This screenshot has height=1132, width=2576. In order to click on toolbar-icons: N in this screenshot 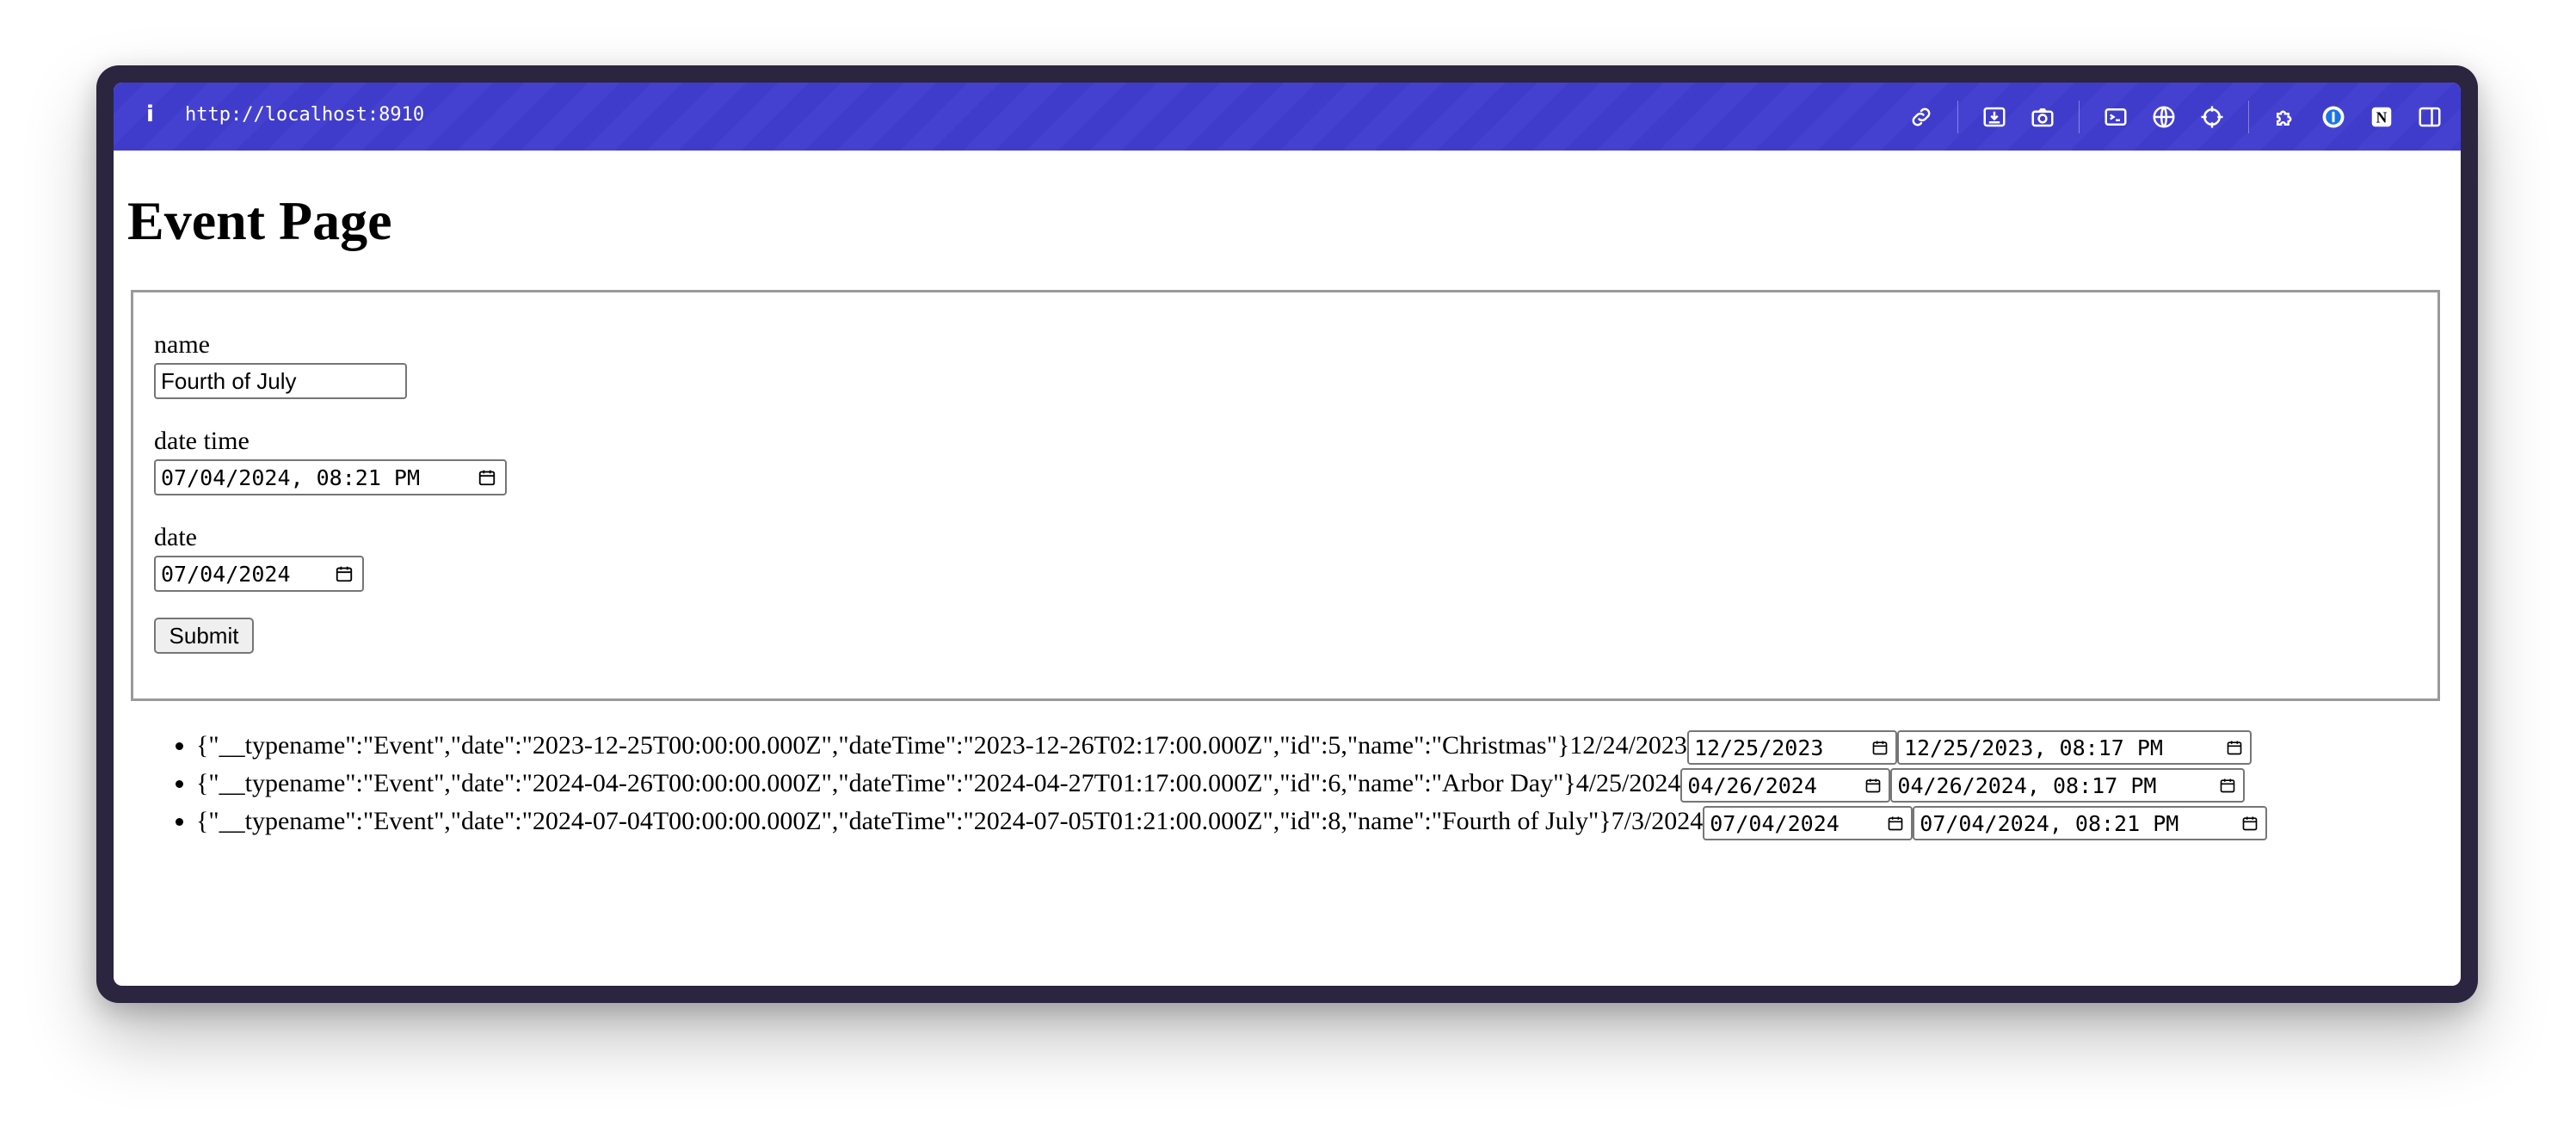, I will do `click(2169, 117)`.